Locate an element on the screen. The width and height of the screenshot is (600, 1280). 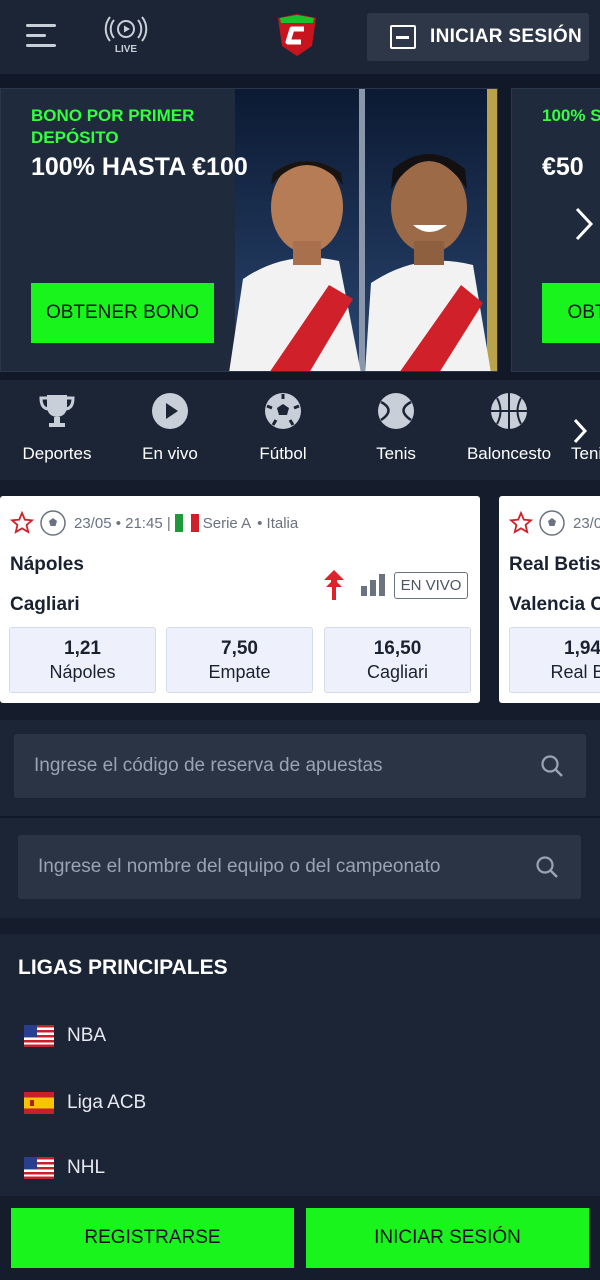
match-league: Serie A is located at coordinates (227, 523).